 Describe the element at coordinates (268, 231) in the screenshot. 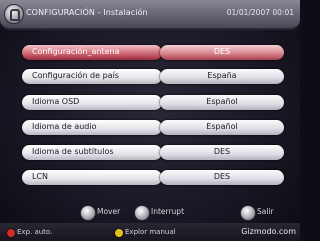

I see `watermark: Gizmodo.com` at that location.